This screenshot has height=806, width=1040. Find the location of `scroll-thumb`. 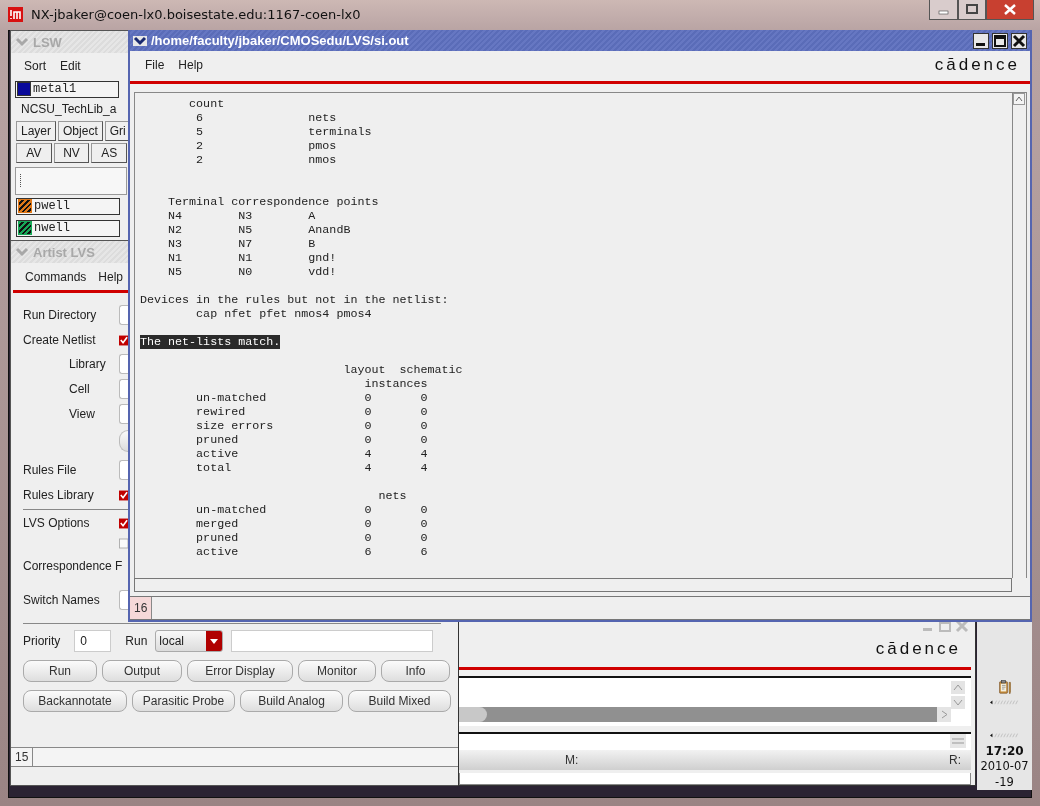

scroll-thumb is located at coordinates (473, 714).